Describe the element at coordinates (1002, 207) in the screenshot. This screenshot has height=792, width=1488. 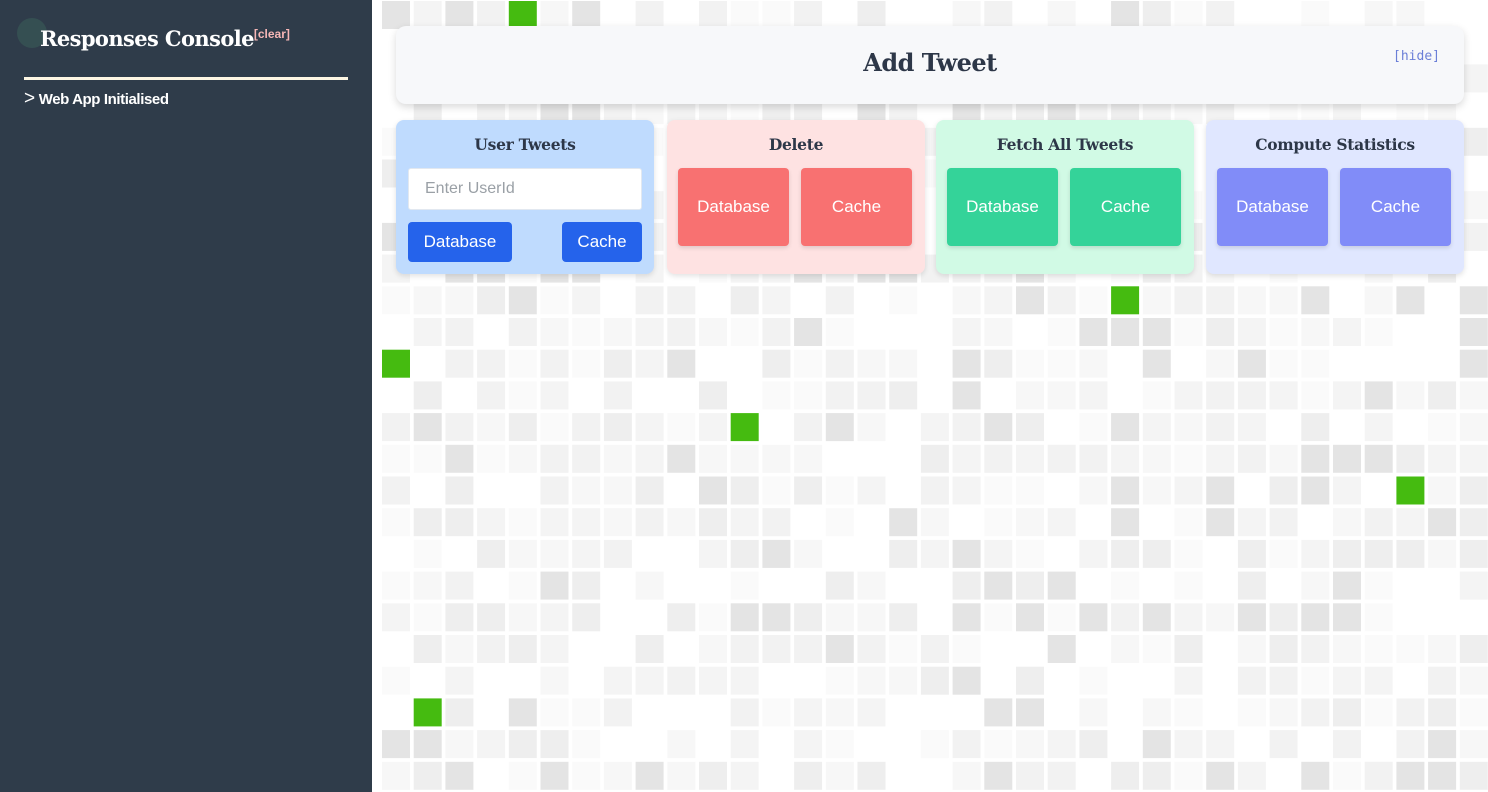
I see `fetch-database-button: Database` at that location.